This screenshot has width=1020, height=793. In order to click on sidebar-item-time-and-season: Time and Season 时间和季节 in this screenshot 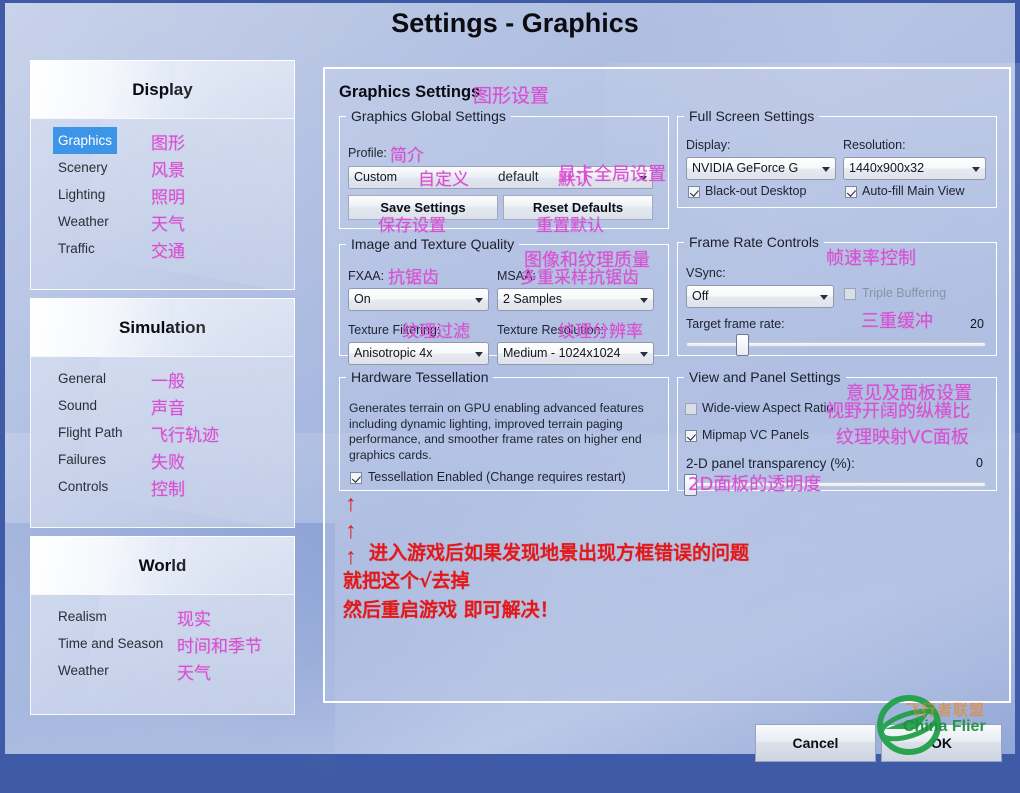, I will do `click(162, 643)`.